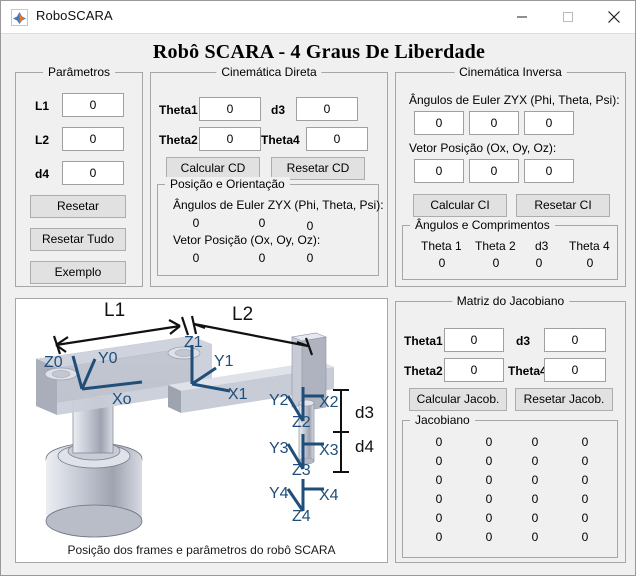 Image resolution: width=636 pixels, height=576 pixels. I want to click on resetar-tudo-button: Resetar Tudo, so click(78, 239).